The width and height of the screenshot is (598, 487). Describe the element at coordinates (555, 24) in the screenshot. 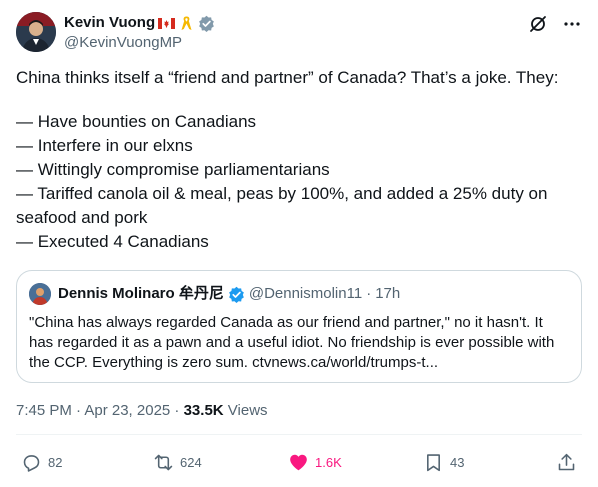

I see `header-actions` at that location.